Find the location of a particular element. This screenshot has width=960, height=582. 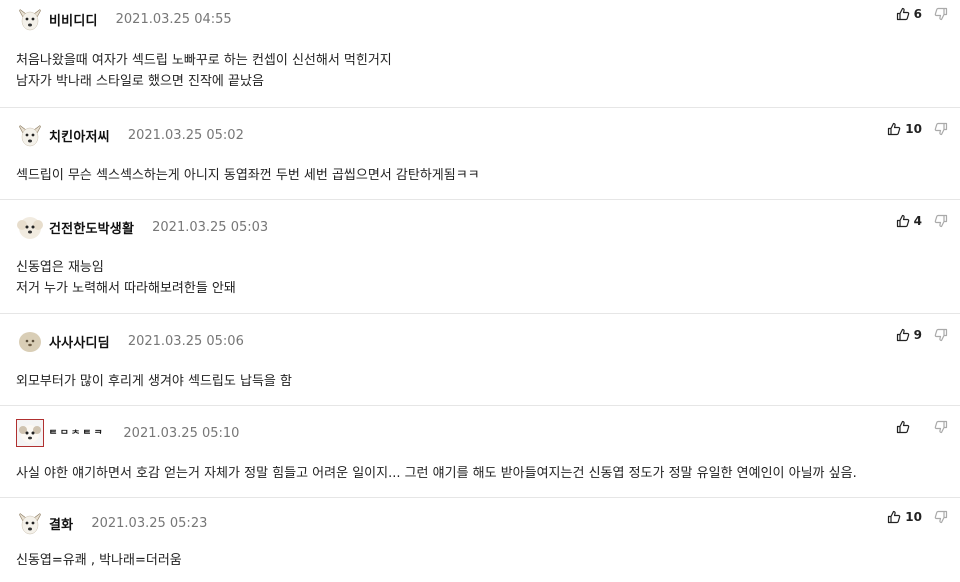

like-button: 9 is located at coordinates (909, 335).